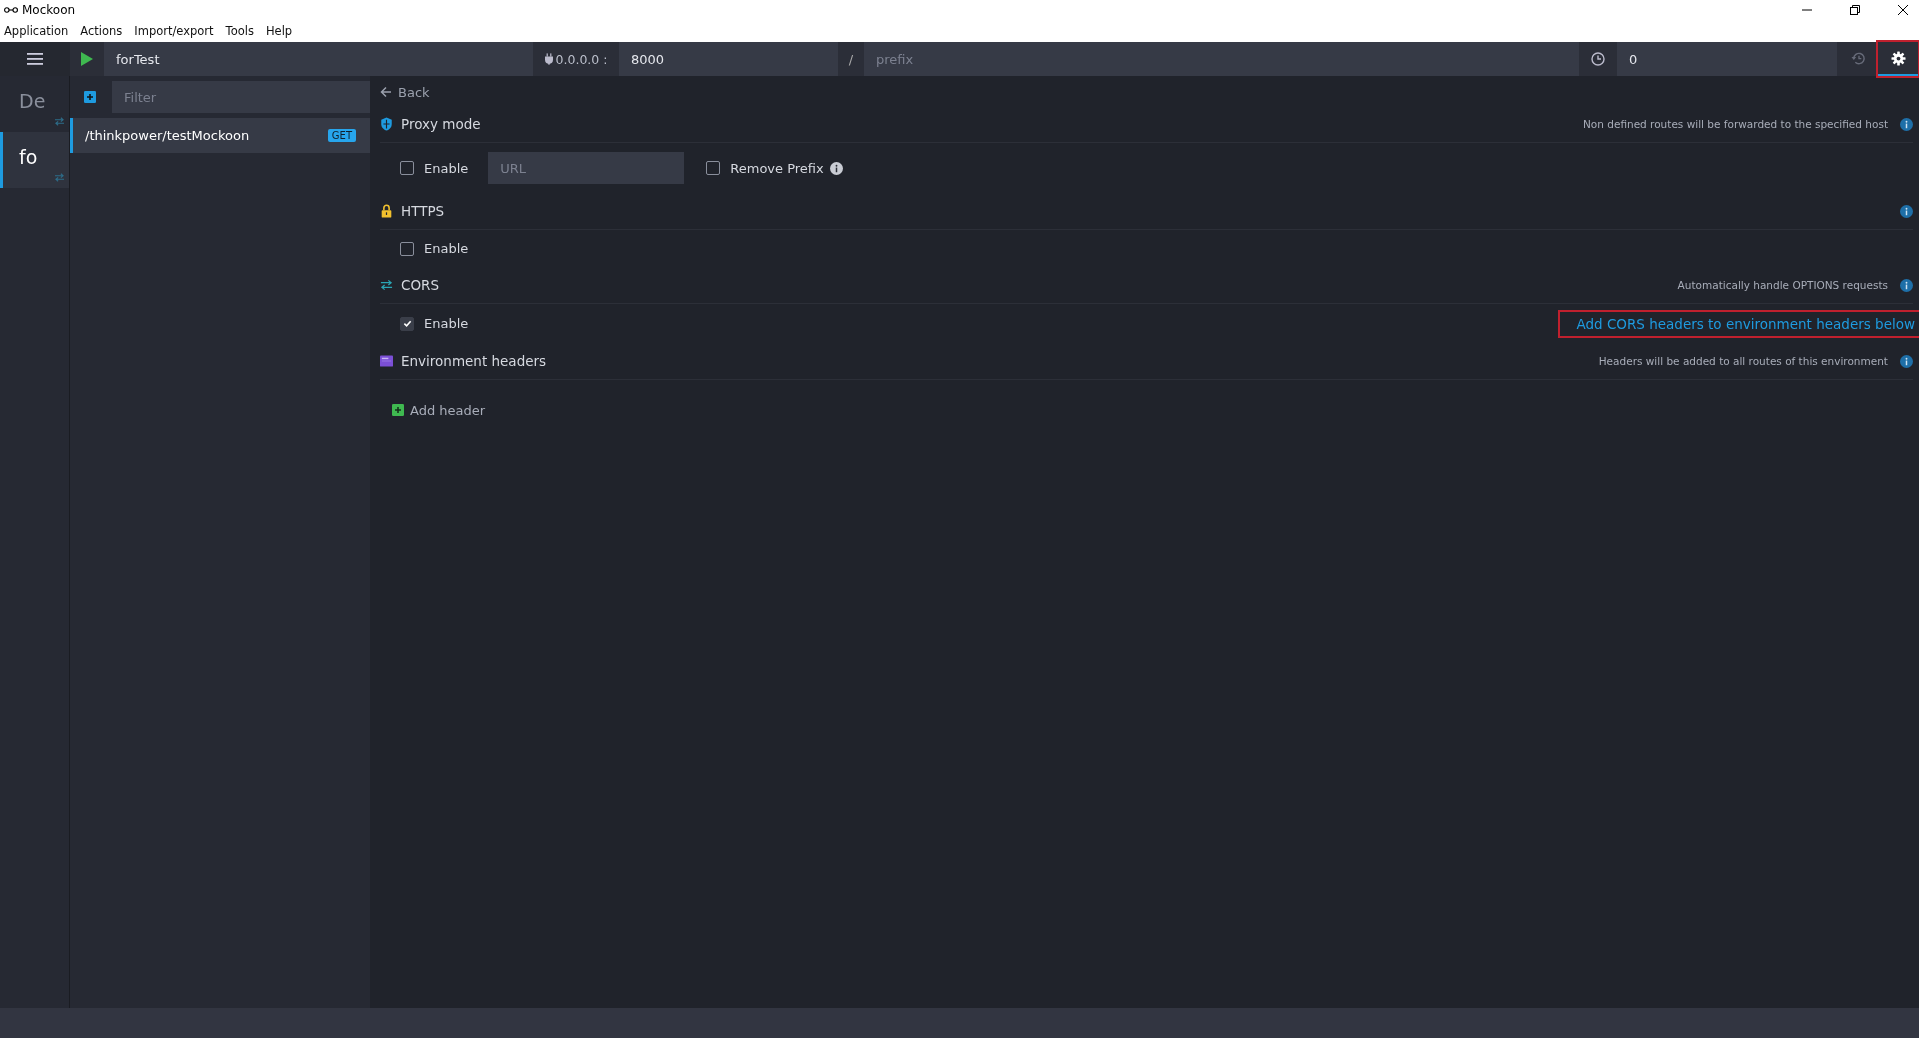 The image size is (1919, 1038). I want to click on play-icon, so click(87, 59).